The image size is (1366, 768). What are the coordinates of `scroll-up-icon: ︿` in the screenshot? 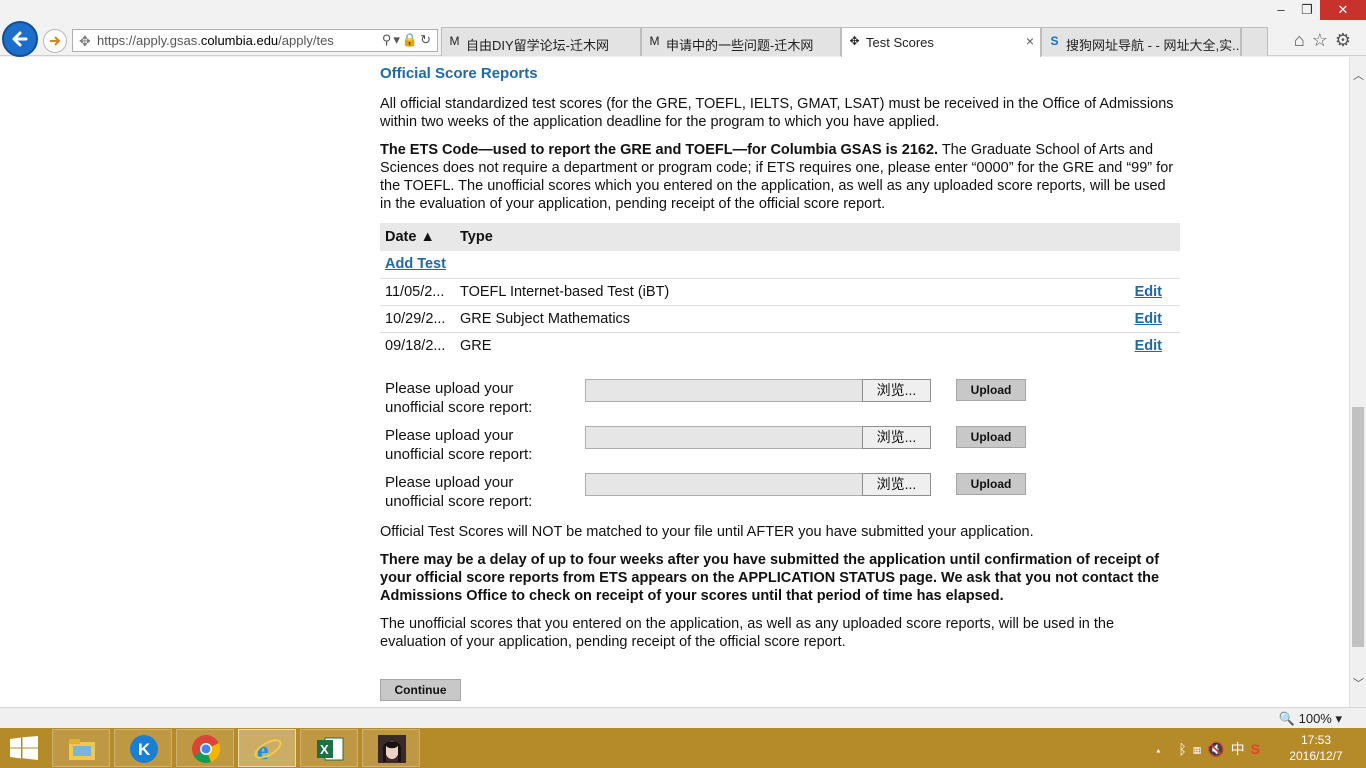 It's located at (1358, 75).